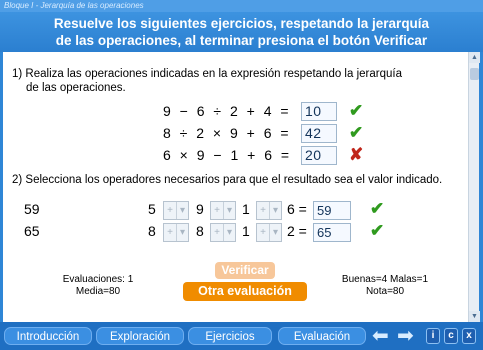 The image size is (483, 350). Describe the element at coordinates (474, 187) in the screenshot. I see `vertical-scrollbar: ▲ ▼` at that location.